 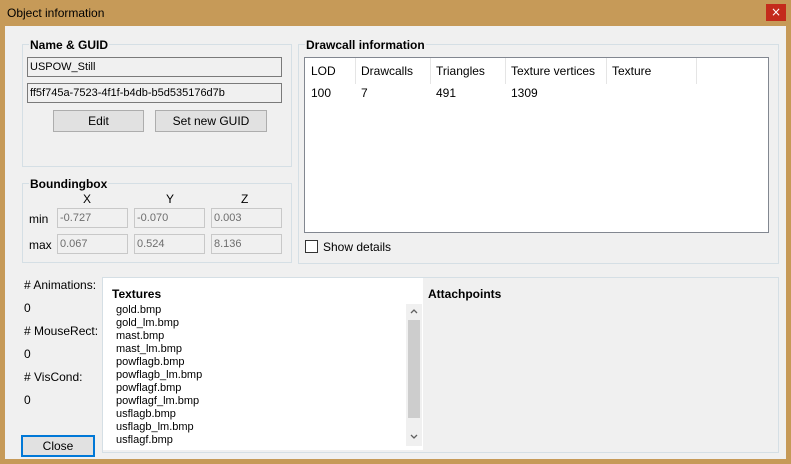 What do you see at coordinates (170, 199) in the screenshot?
I see `y-column-header: Y` at bounding box center [170, 199].